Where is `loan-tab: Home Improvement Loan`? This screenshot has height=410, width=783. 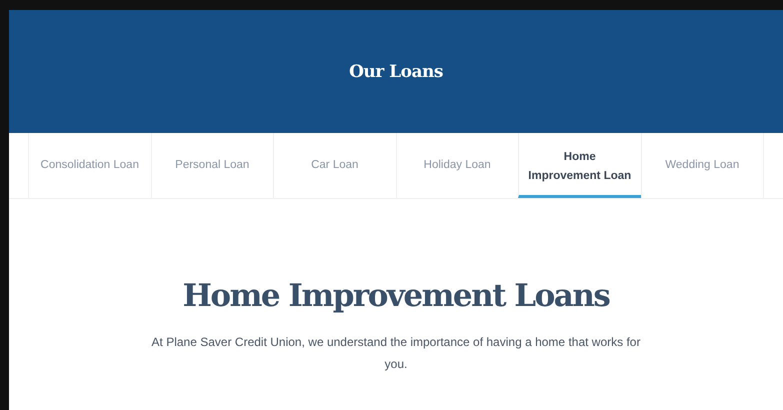 loan-tab: Home Improvement Loan is located at coordinates (579, 165).